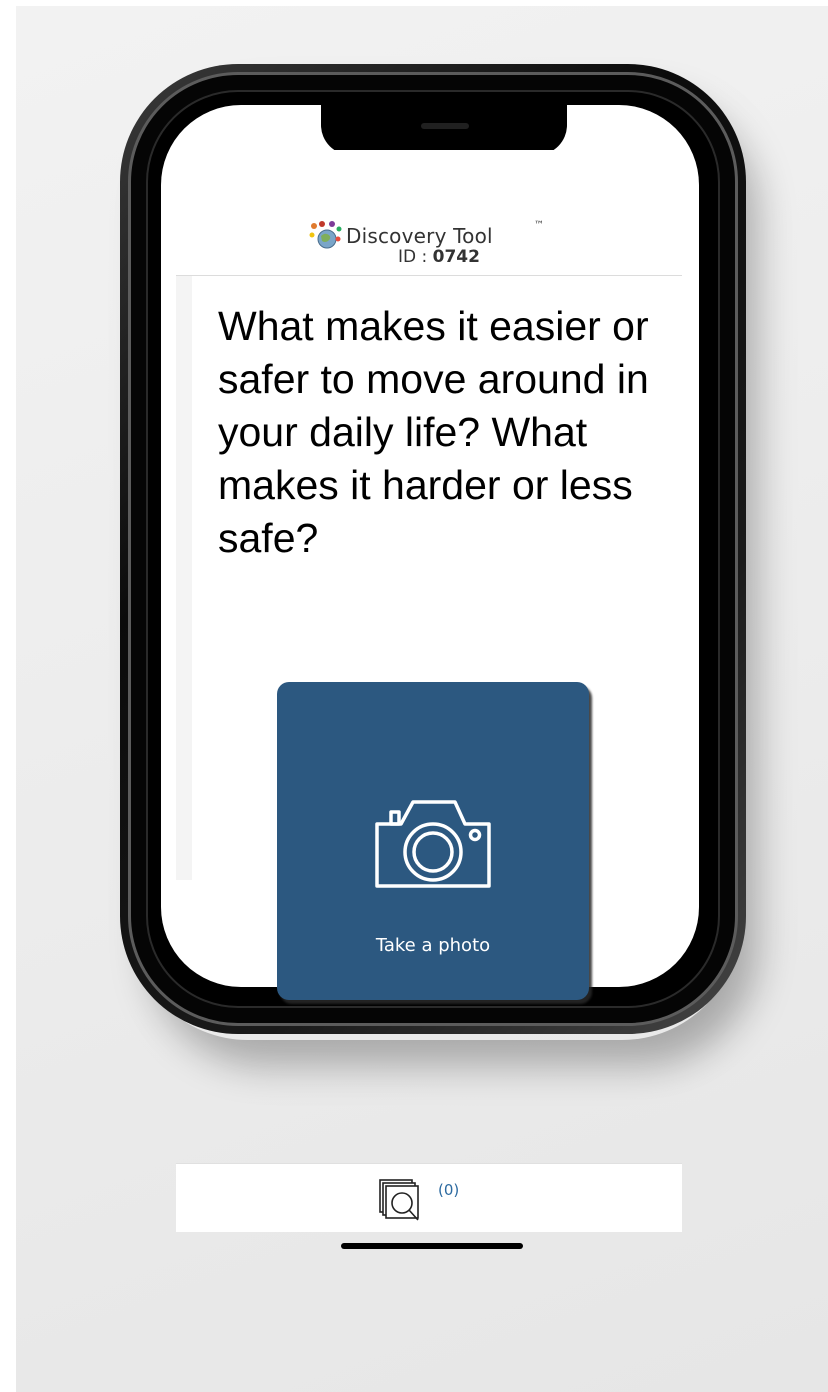 The image size is (828, 1392). What do you see at coordinates (433, 844) in the screenshot?
I see `camera-icon` at bounding box center [433, 844].